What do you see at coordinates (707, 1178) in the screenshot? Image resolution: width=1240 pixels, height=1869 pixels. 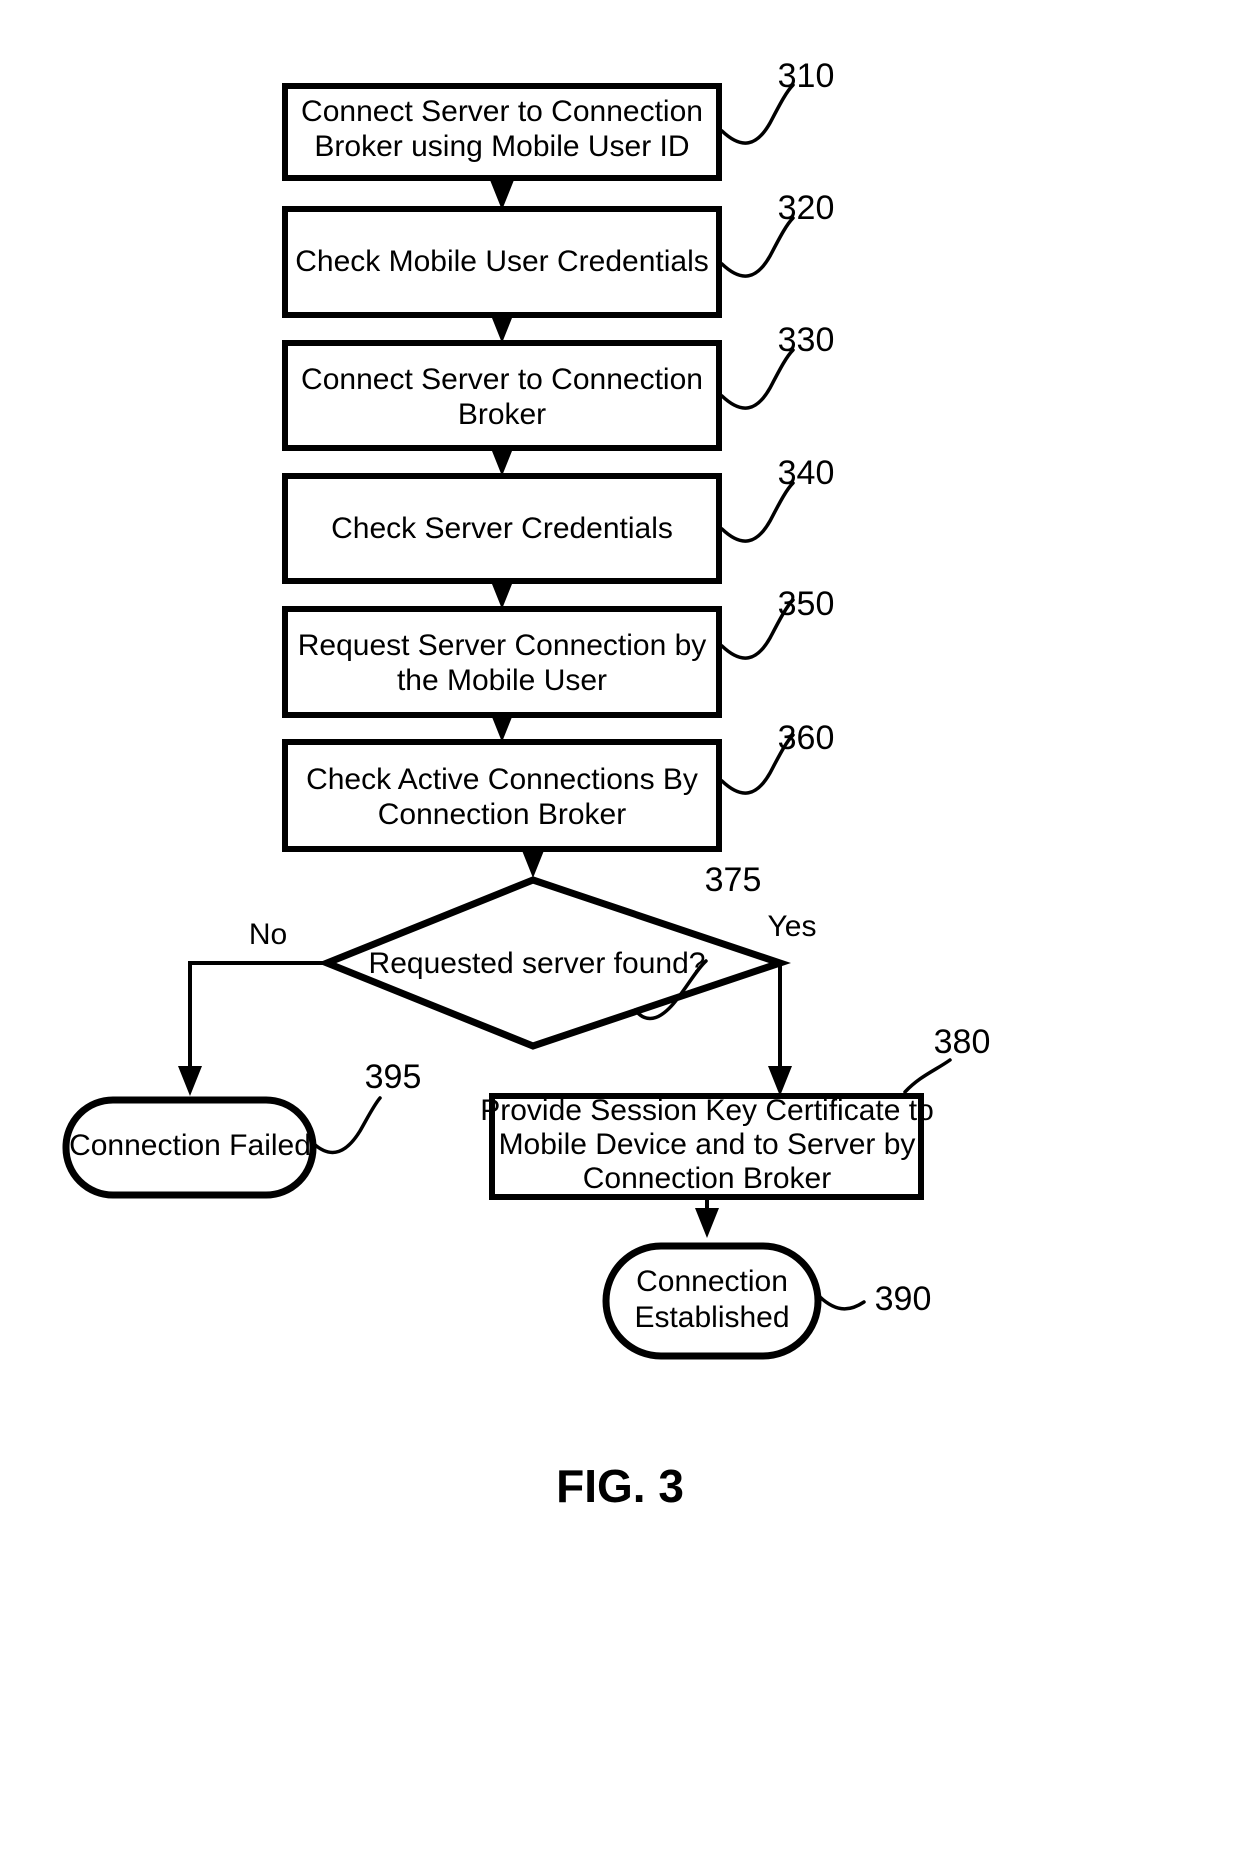 I see `node-380-label-line-3: Connection Broker` at bounding box center [707, 1178].